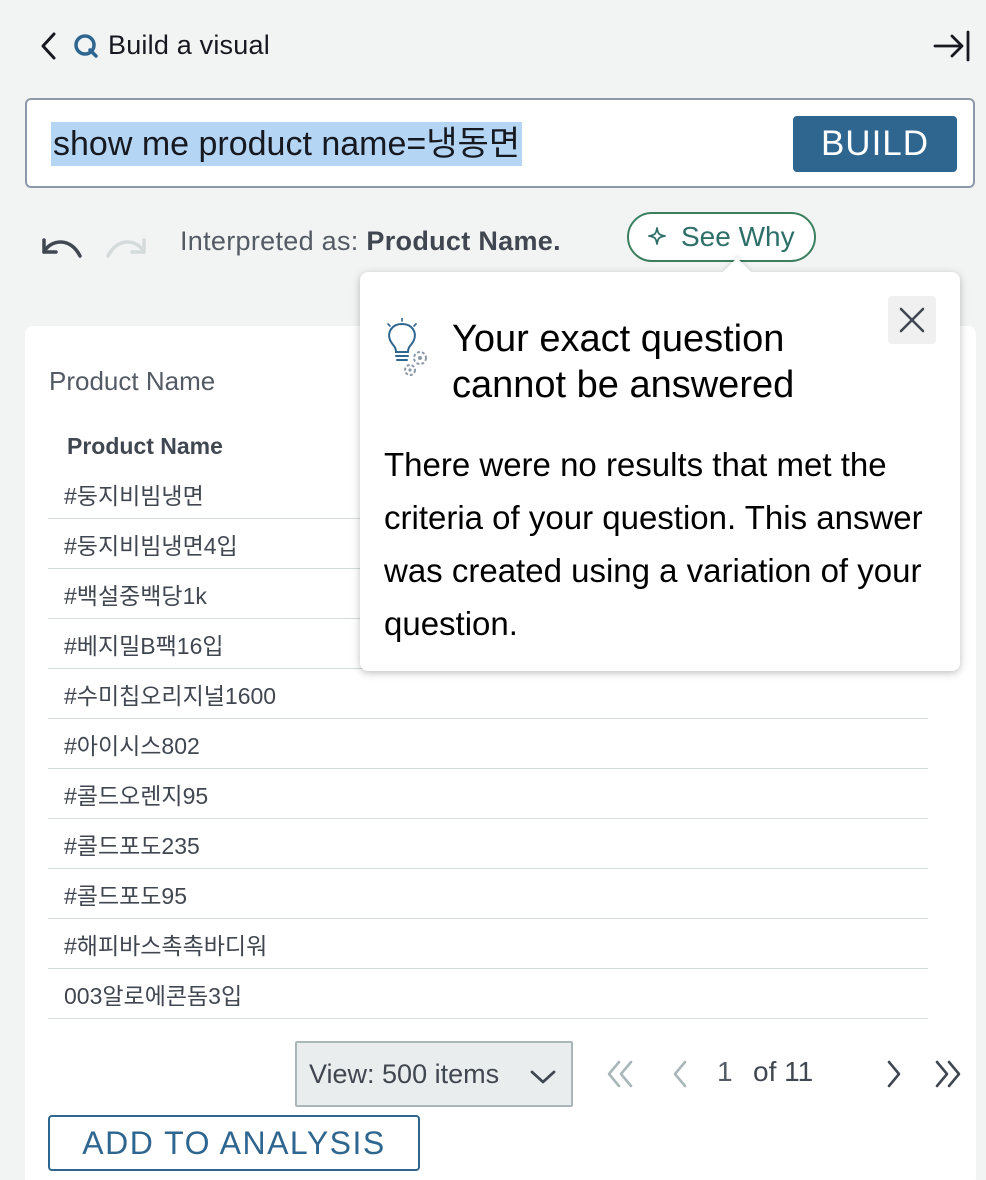 The height and width of the screenshot is (1180, 986). I want to click on collapse-panel-icon, so click(952, 46).